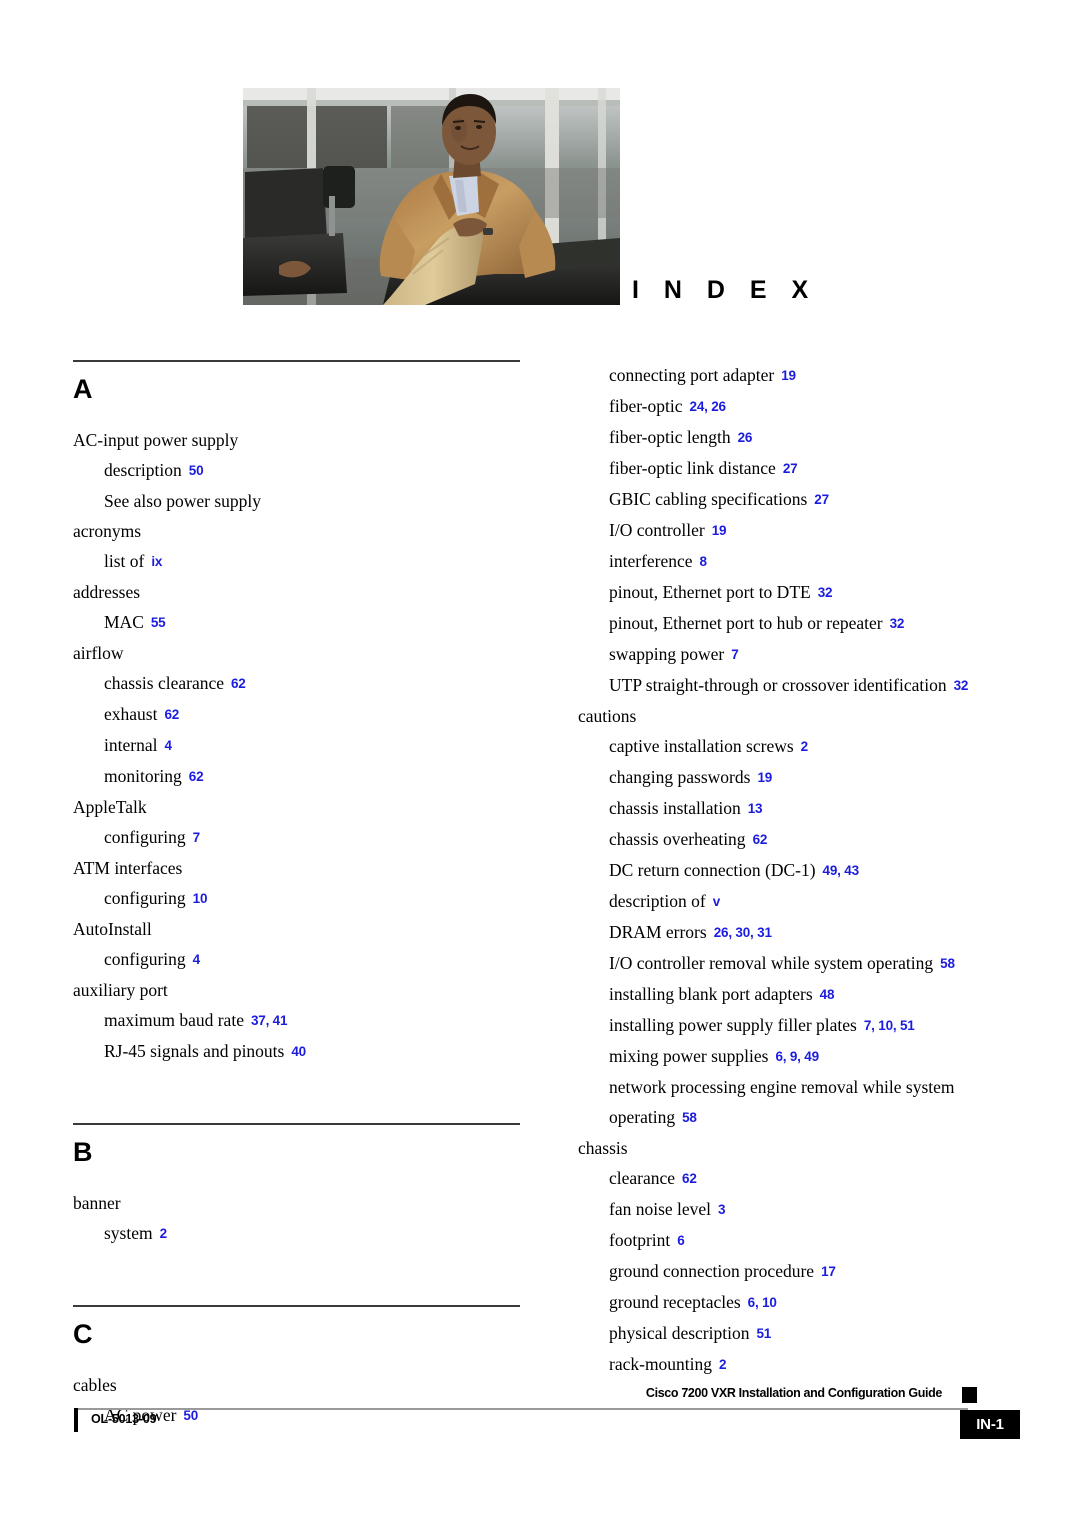  What do you see at coordinates (196, 470) in the screenshot?
I see `index-entry-page-numbers: 50` at bounding box center [196, 470].